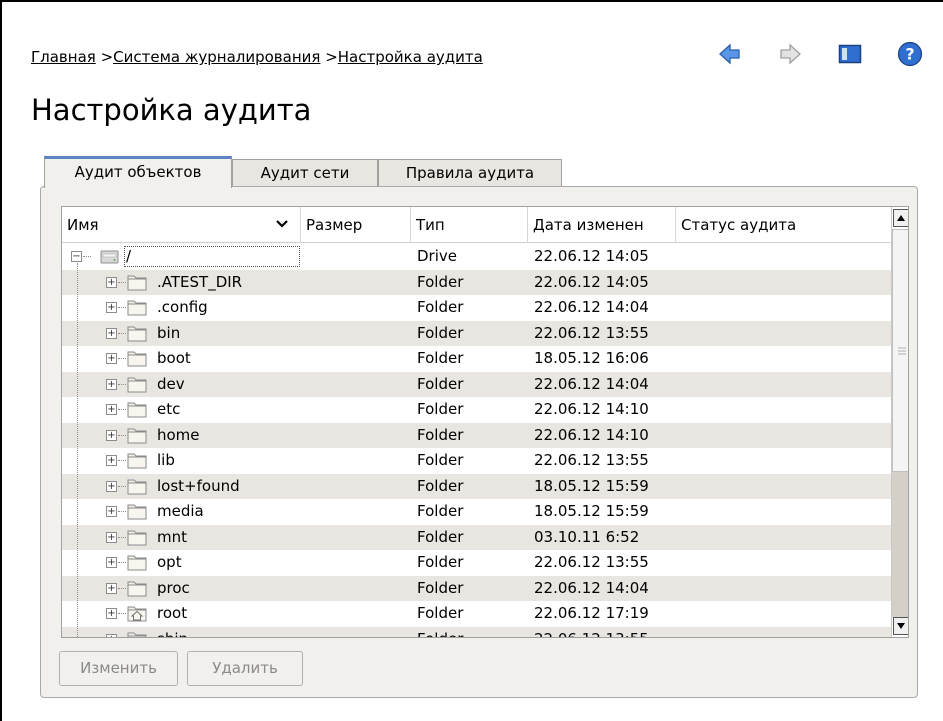  I want to click on selection-focus-outline, so click(212, 256).